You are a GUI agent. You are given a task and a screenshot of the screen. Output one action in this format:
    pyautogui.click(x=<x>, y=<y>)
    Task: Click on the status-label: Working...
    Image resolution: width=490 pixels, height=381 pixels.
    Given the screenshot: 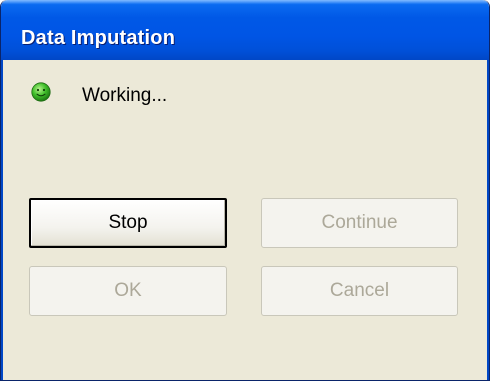 What is the action you would take?
    pyautogui.click(x=125, y=95)
    